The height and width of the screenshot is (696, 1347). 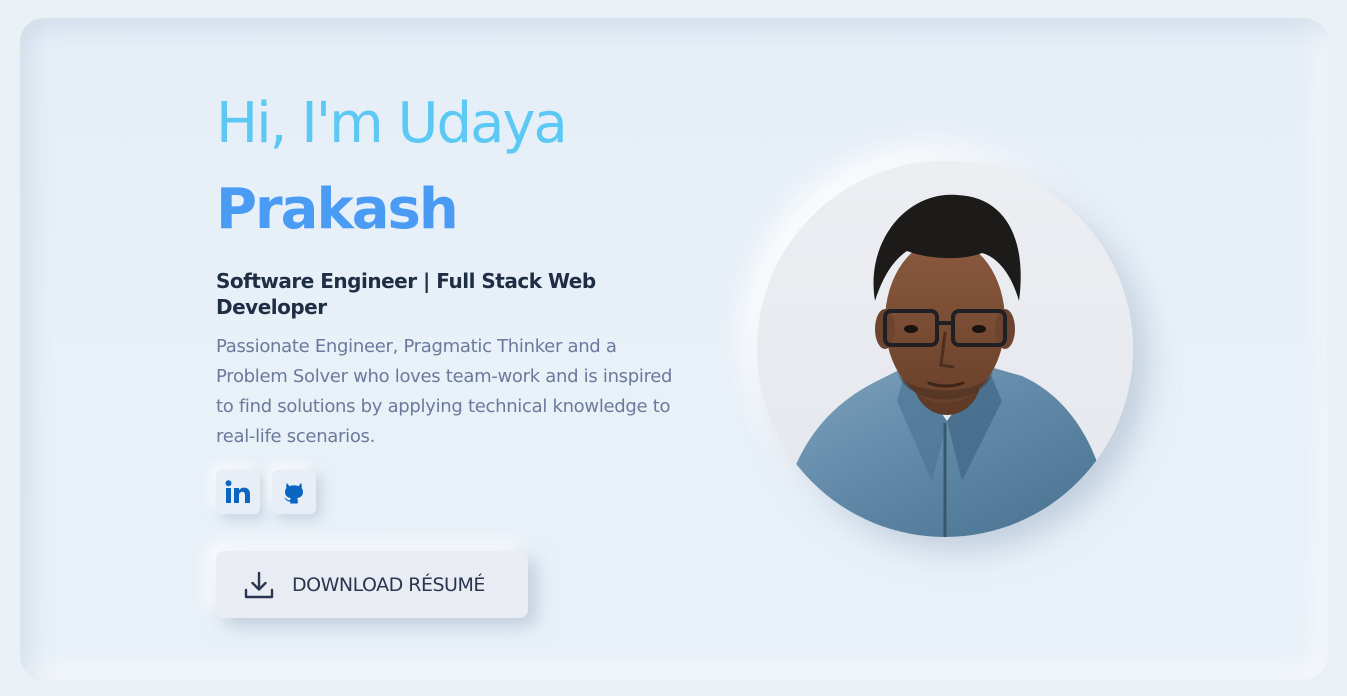 I want to click on linkedin-button, so click(x=238, y=492).